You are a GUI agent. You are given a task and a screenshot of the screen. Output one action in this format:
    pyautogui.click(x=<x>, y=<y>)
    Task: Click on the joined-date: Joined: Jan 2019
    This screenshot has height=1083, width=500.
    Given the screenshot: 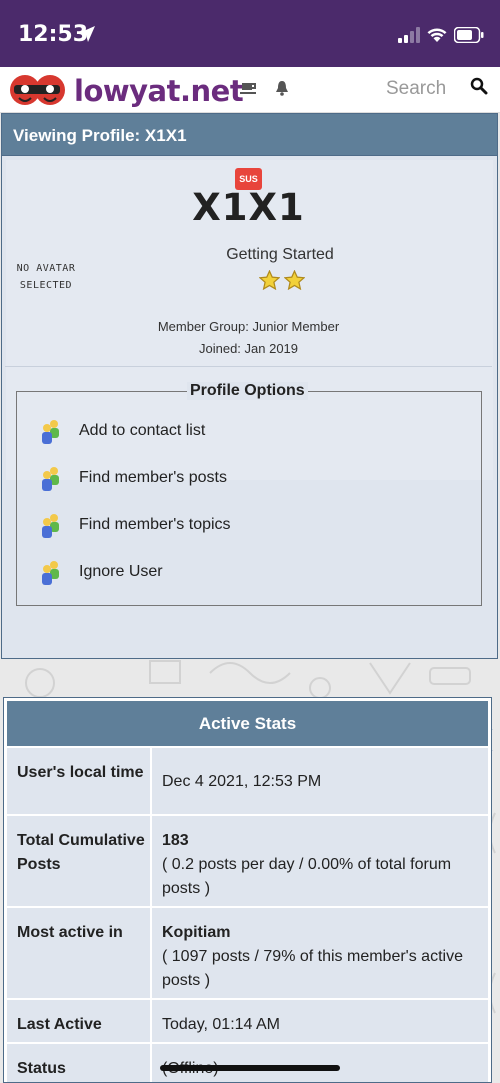 What is the action you would take?
    pyautogui.click(x=248, y=348)
    